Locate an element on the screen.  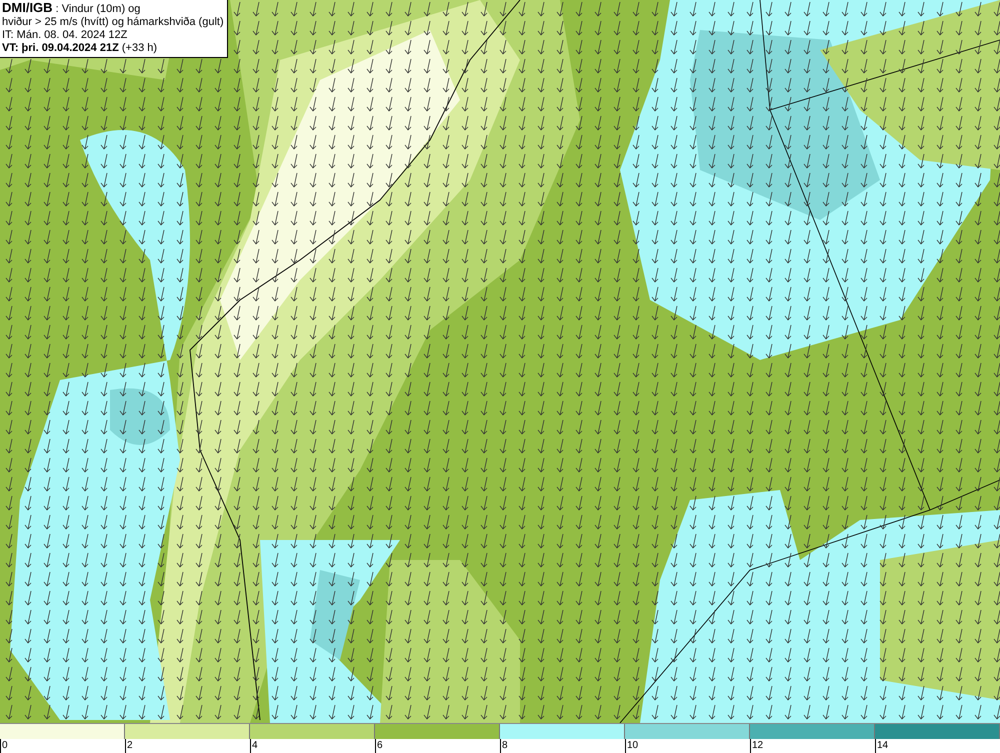
issue-time: IT: Mán. 08. 04. 2024 12Z is located at coordinates (65, 35).